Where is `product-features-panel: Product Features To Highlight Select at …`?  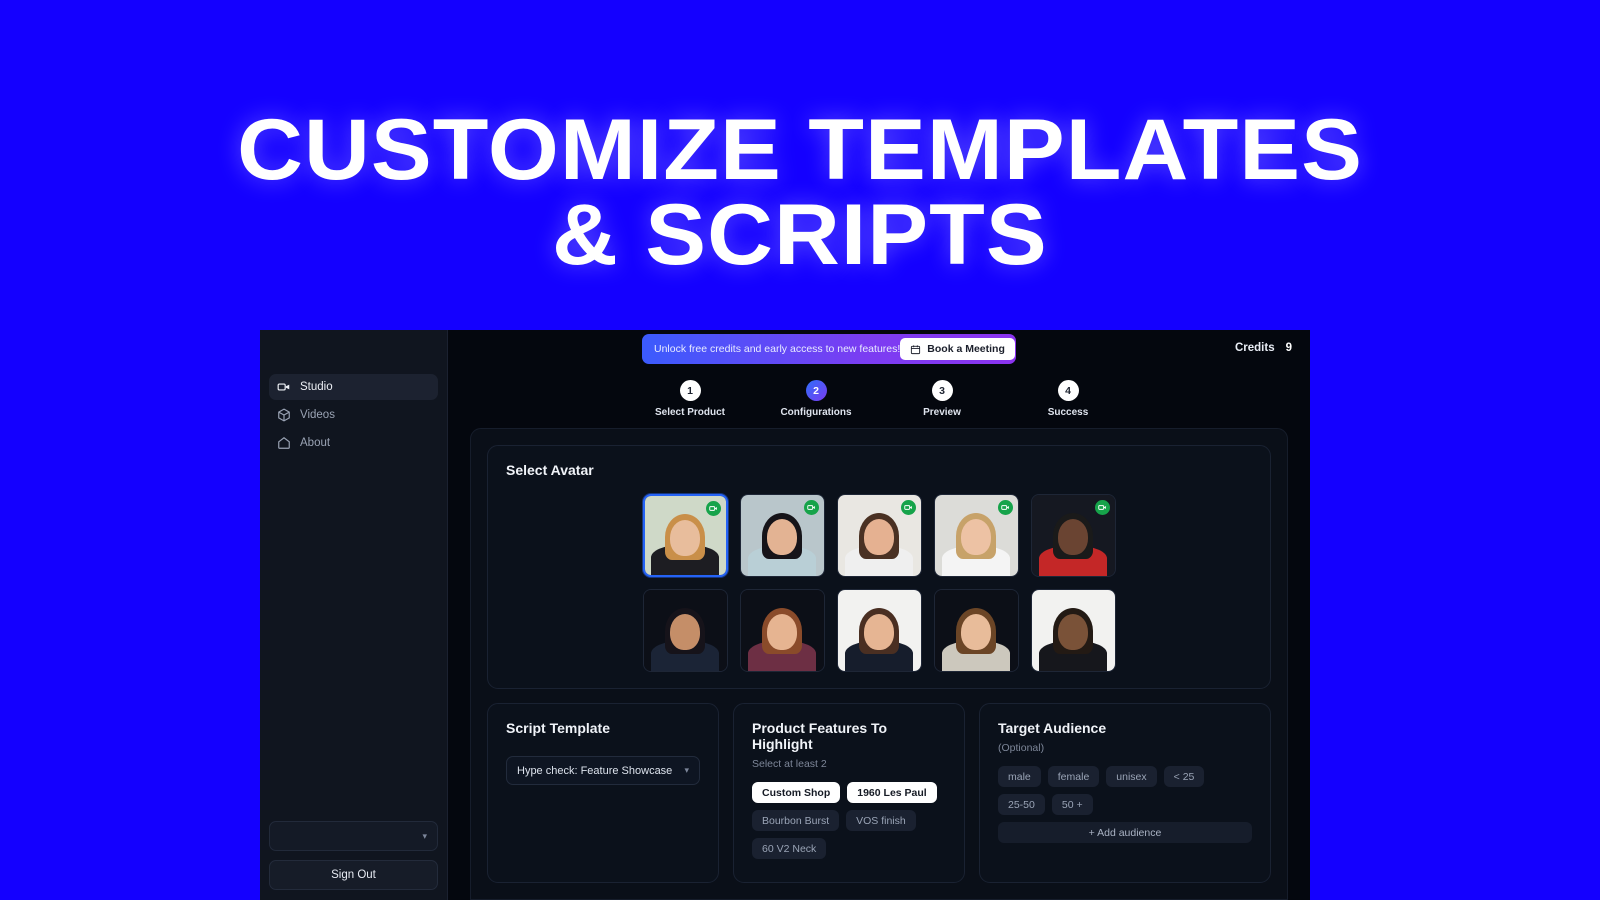 product-features-panel: Product Features To Highlight Select at … is located at coordinates (849, 793).